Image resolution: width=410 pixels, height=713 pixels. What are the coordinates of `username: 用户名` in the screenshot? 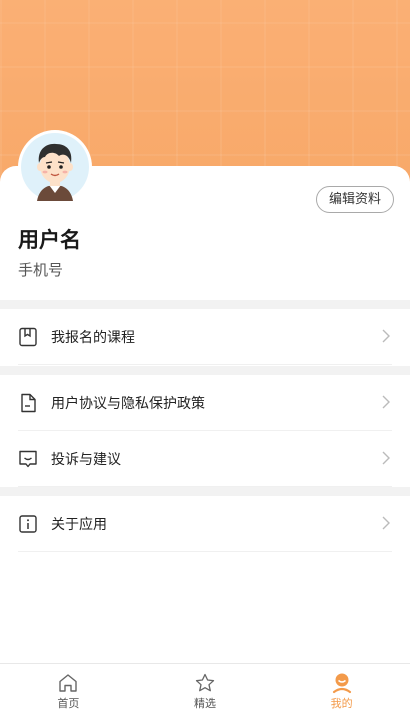 It's located at (49, 240).